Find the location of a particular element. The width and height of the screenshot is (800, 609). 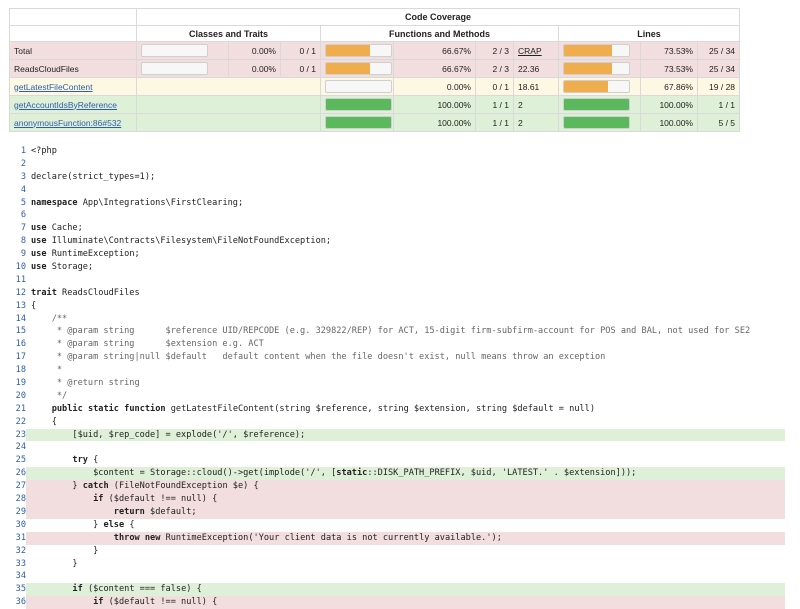

line-number-link: 34 is located at coordinates (17, 576).